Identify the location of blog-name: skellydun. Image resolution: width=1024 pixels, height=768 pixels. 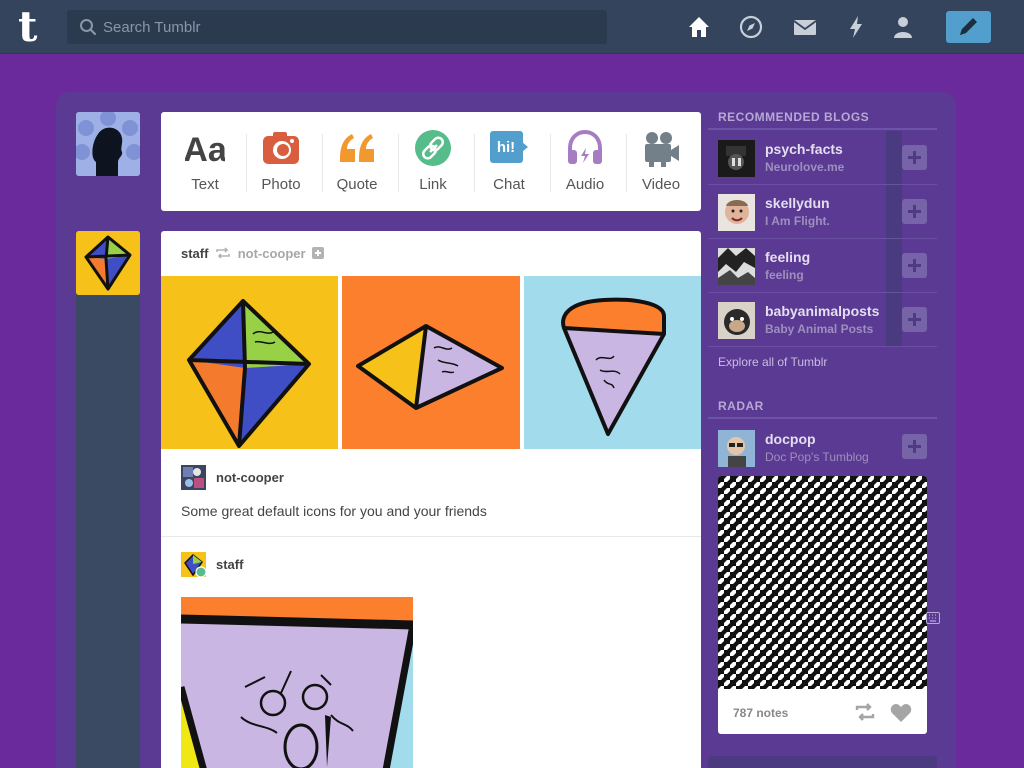
(797, 203).